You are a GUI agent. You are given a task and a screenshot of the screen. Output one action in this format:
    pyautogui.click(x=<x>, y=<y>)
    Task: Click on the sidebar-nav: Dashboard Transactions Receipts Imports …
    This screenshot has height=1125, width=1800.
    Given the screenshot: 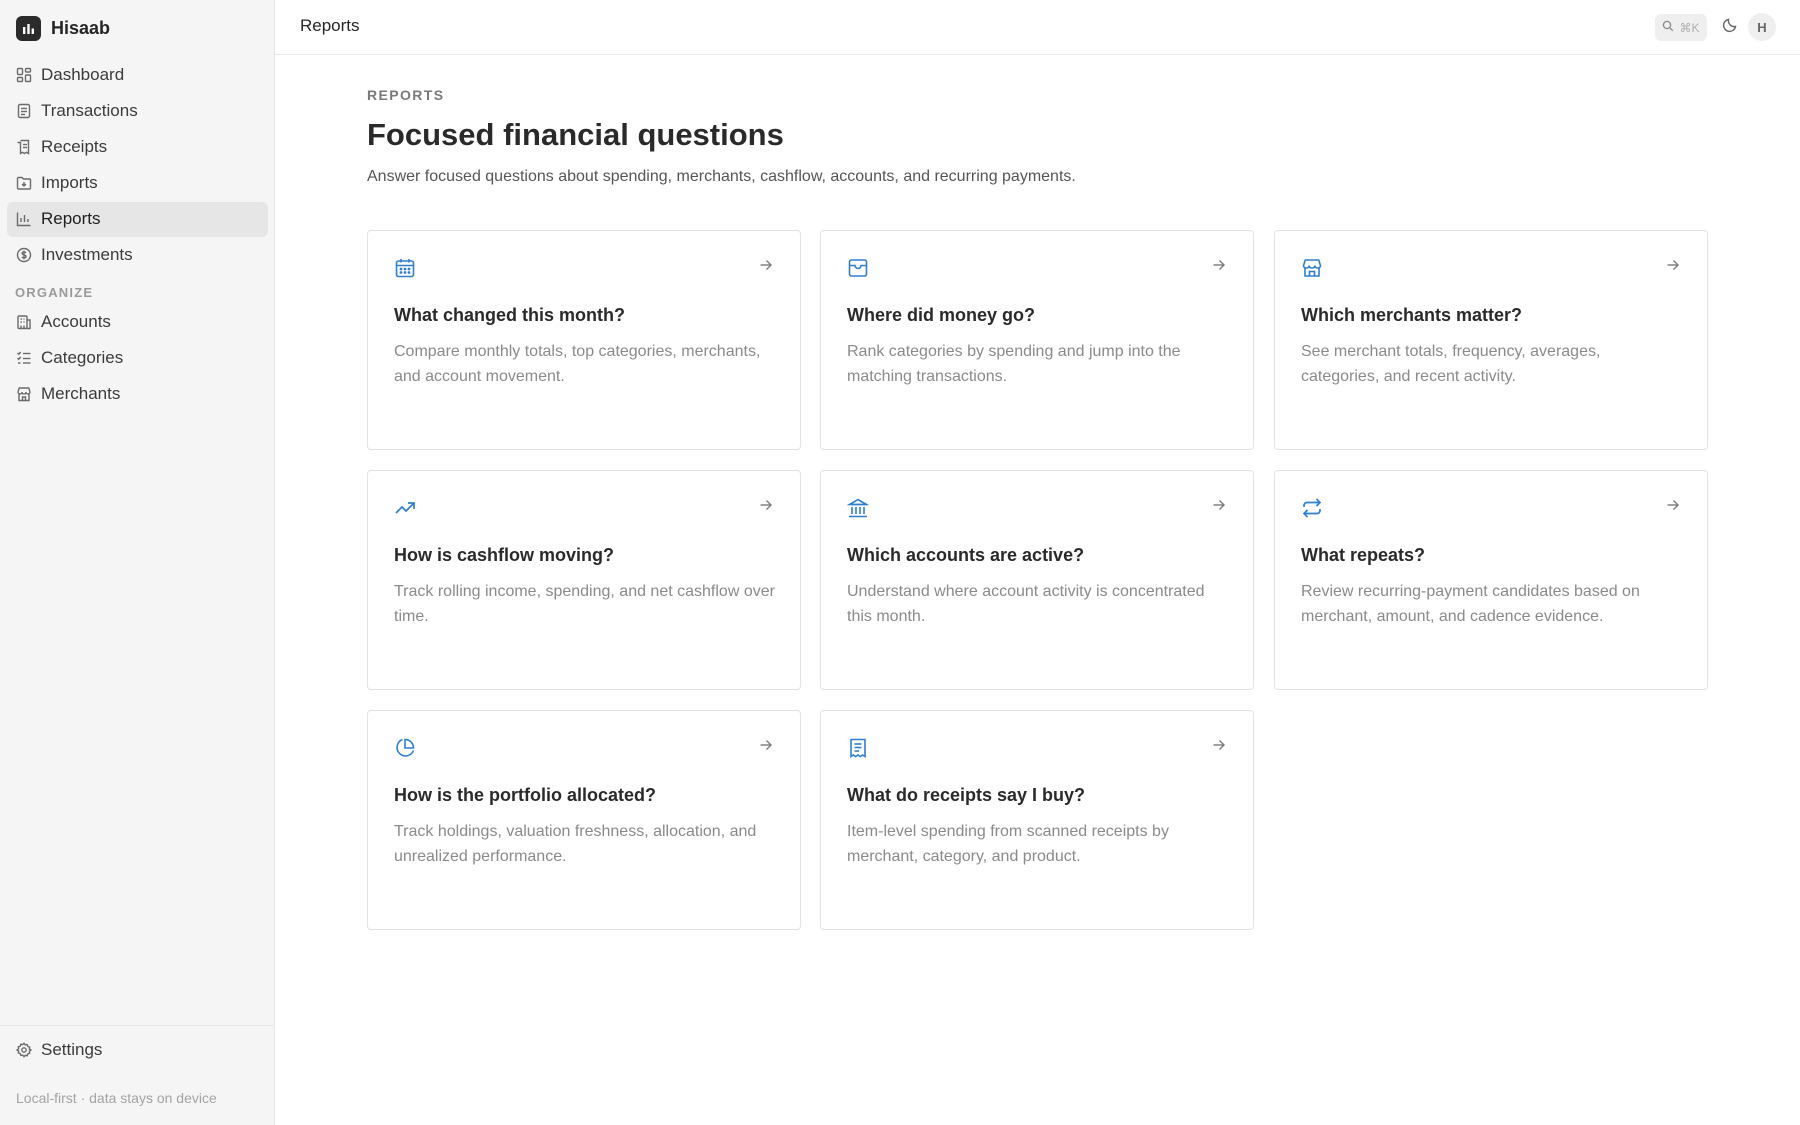 What is the action you would take?
    pyautogui.click(x=137, y=235)
    